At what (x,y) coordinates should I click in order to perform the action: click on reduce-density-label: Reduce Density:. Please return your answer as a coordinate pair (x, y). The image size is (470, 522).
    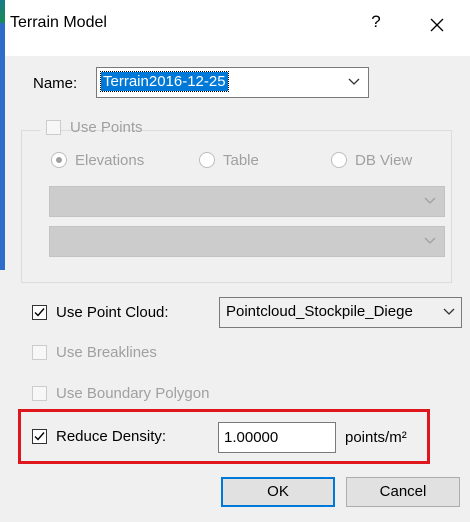
    Looking at the image, I should click on (111, 436).